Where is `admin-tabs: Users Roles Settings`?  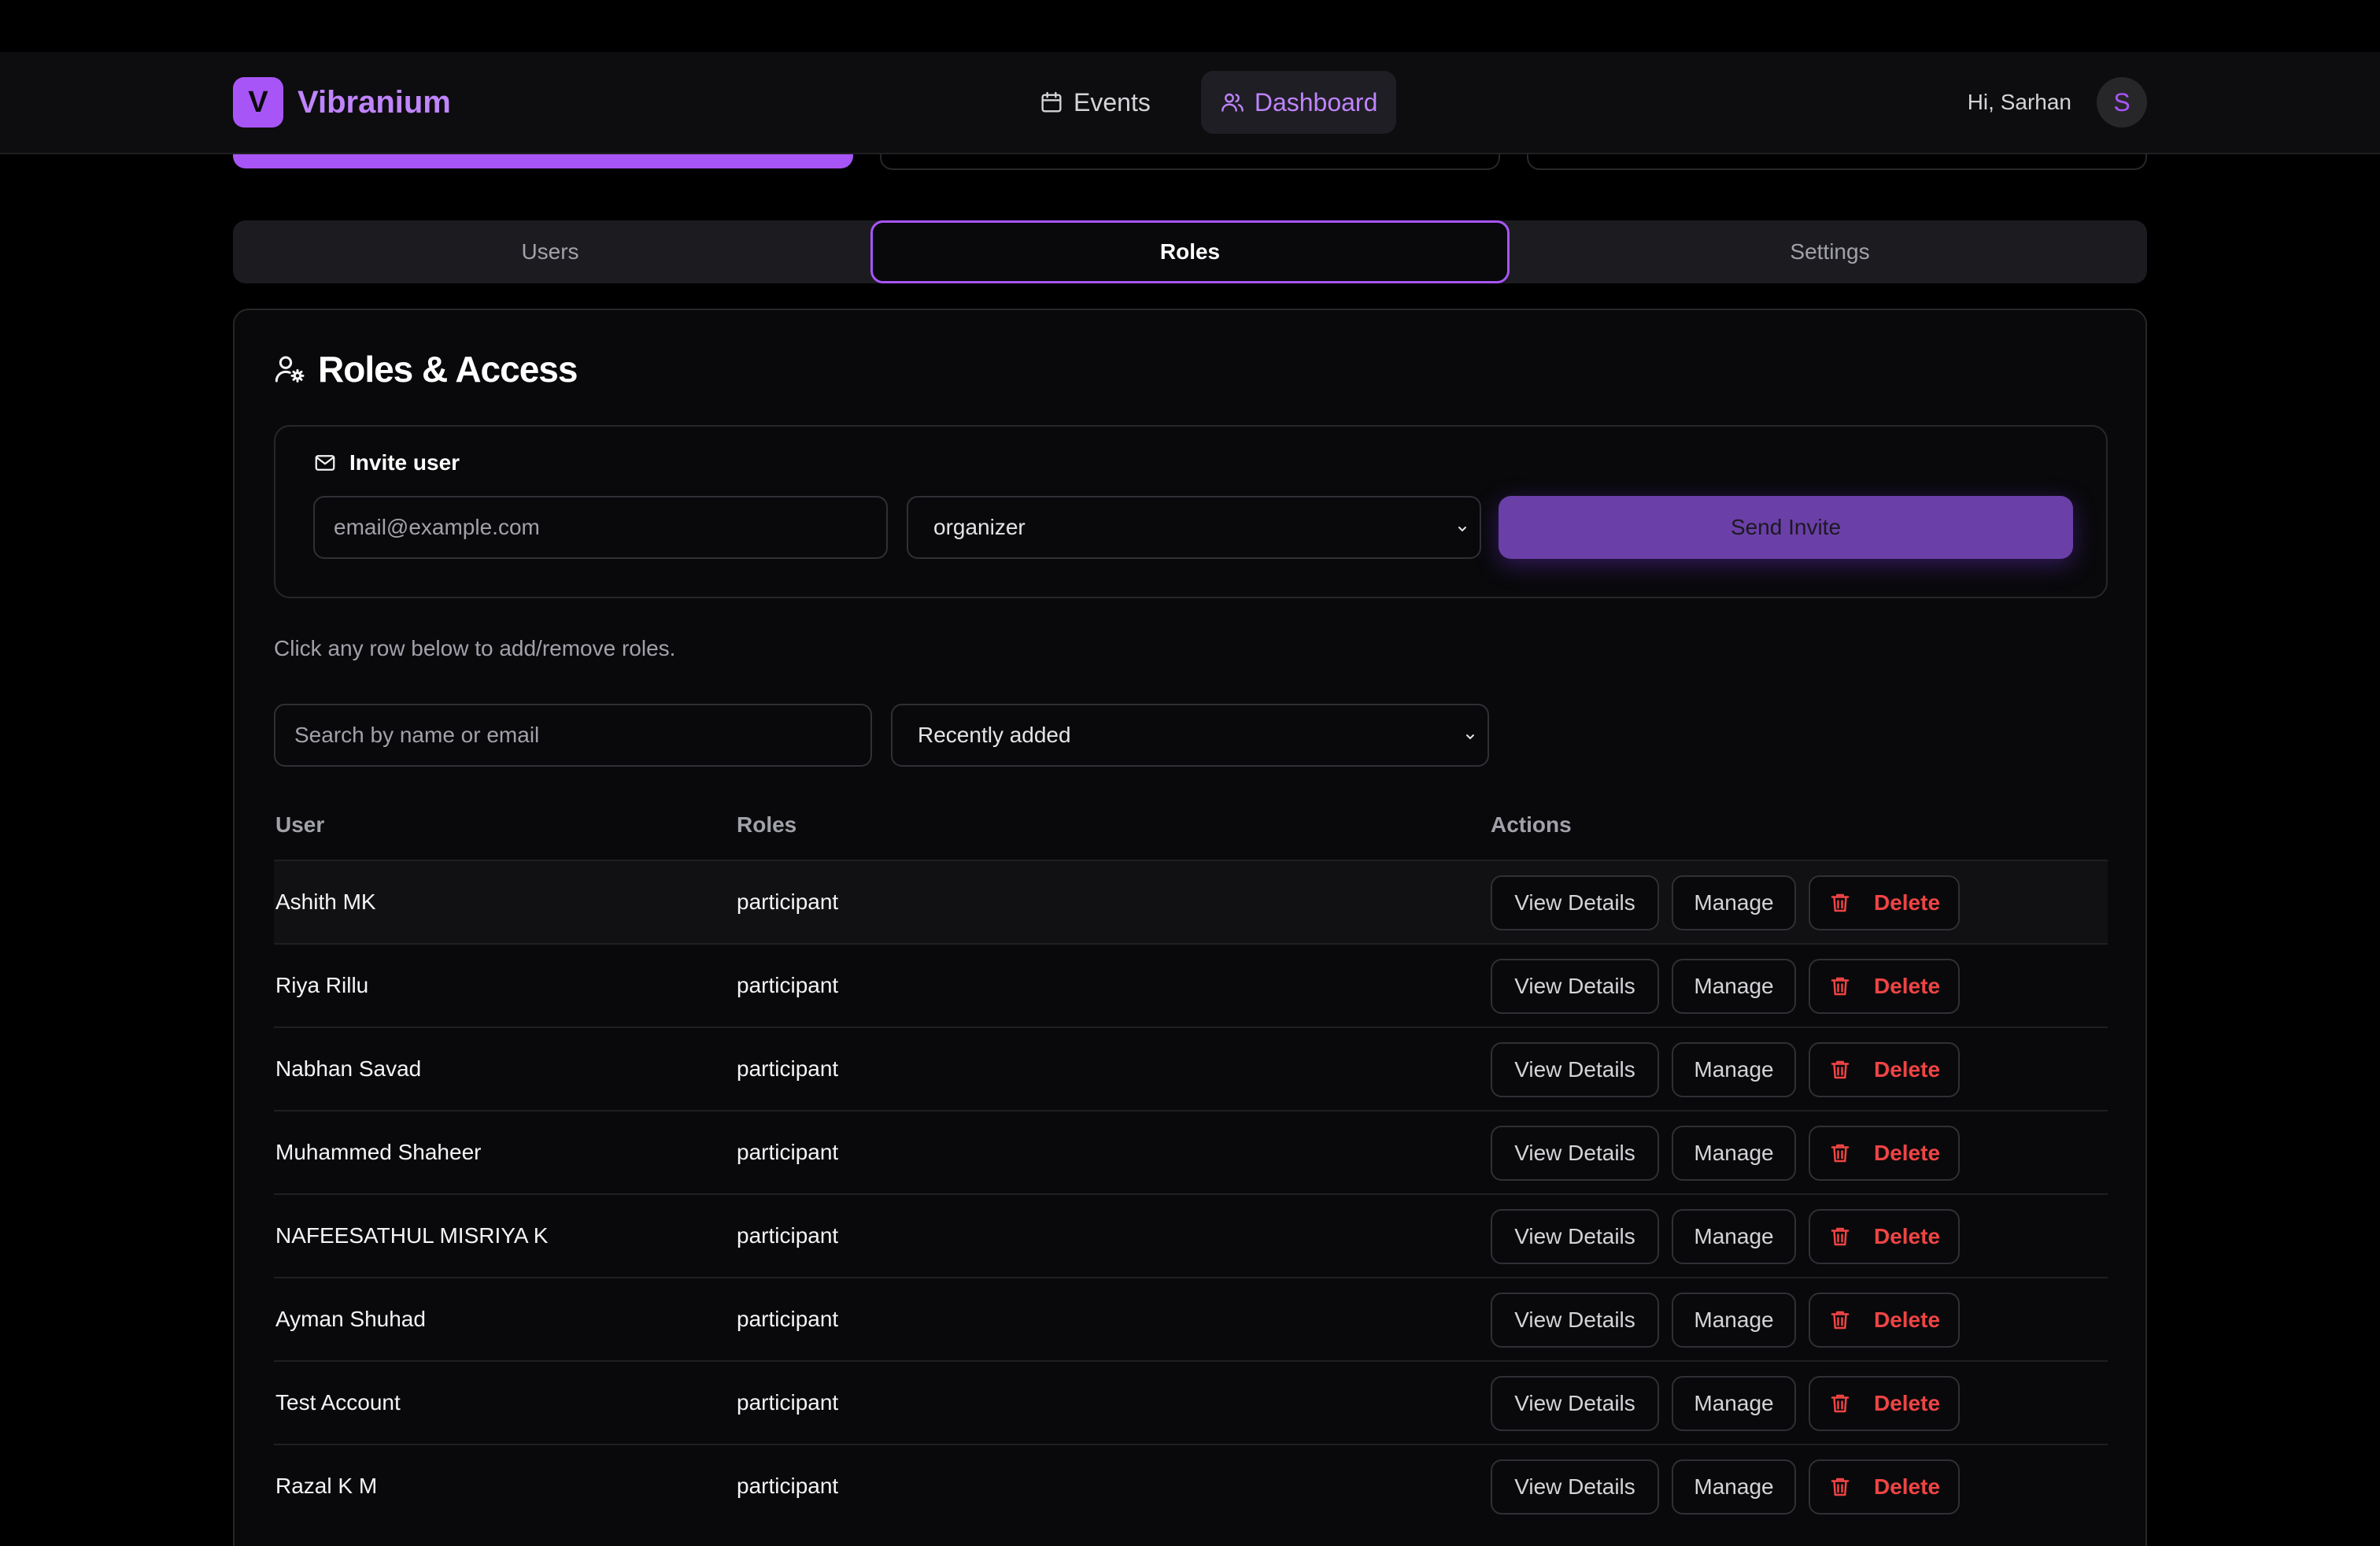 admin-tabs: Users Roles Settings is located at coordinates (1190, 251).